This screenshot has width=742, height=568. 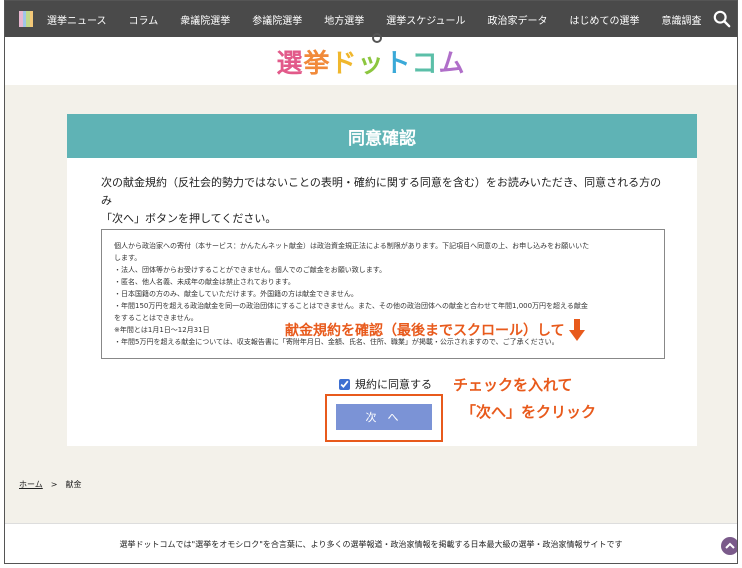 I want to click on site-logo-char: ド, so click(x=344, y=63).